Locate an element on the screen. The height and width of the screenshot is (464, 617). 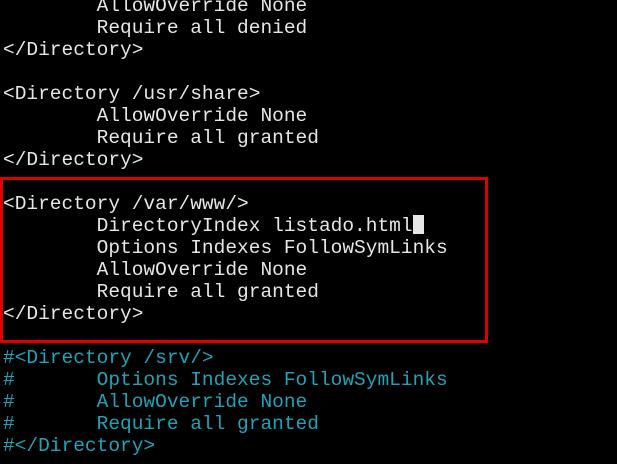
config-line: <Directory /usr/share> is located at coordinates (131, 94).